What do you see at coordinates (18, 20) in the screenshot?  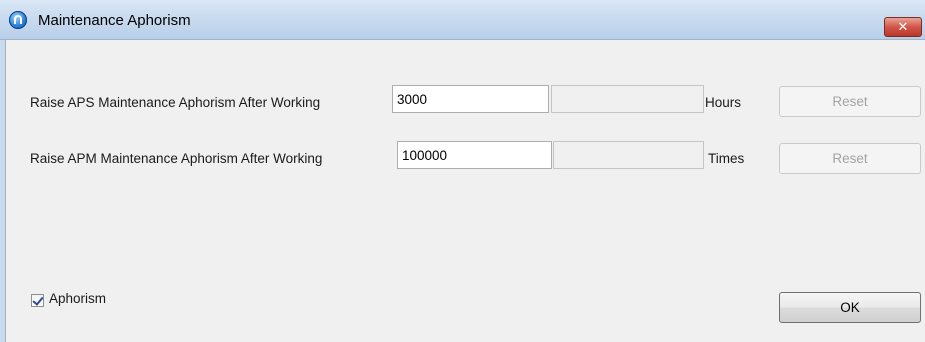 I see `app-icon` at bounding box center [18, 20].